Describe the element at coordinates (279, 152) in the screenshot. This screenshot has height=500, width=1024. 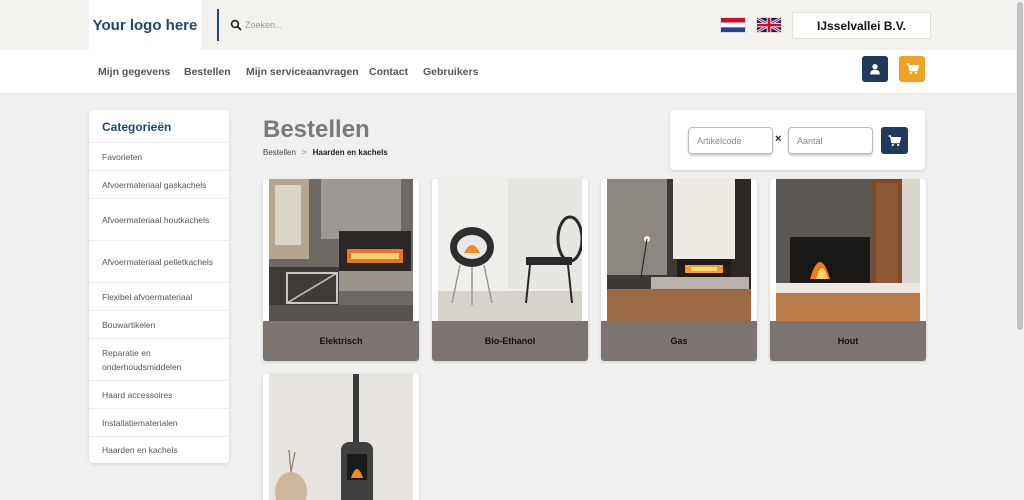
I see `breadcrumb-link-bestellen: Bestellen` at that location.